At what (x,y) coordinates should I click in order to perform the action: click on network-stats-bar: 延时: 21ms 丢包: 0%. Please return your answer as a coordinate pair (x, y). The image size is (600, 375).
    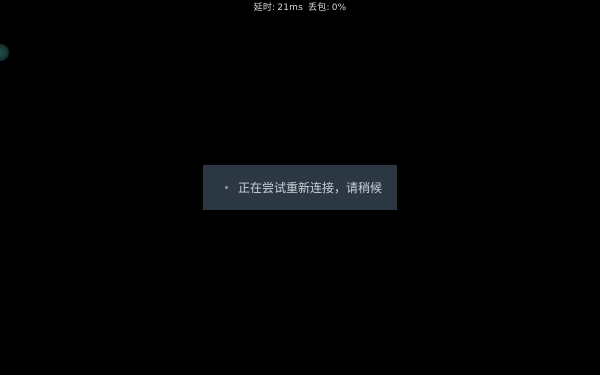
    Looking at the image, I should click on (300, 8).